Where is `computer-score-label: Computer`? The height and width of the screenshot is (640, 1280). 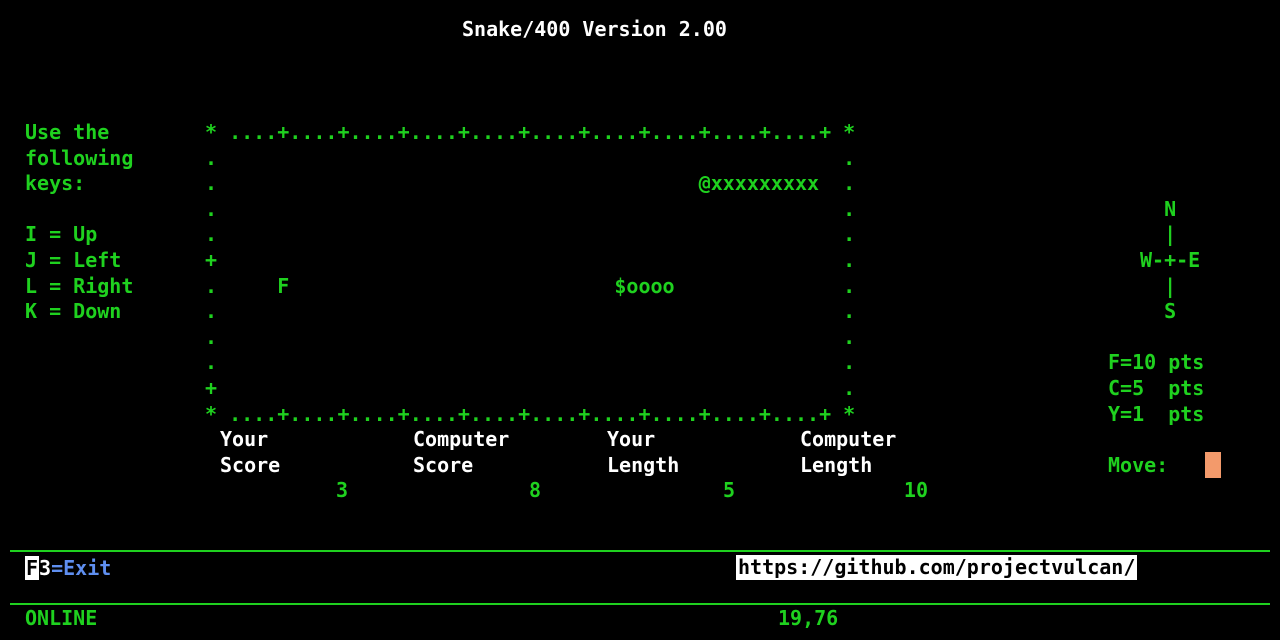 computer-score-label: Computer is located at coordinates (461, 439).